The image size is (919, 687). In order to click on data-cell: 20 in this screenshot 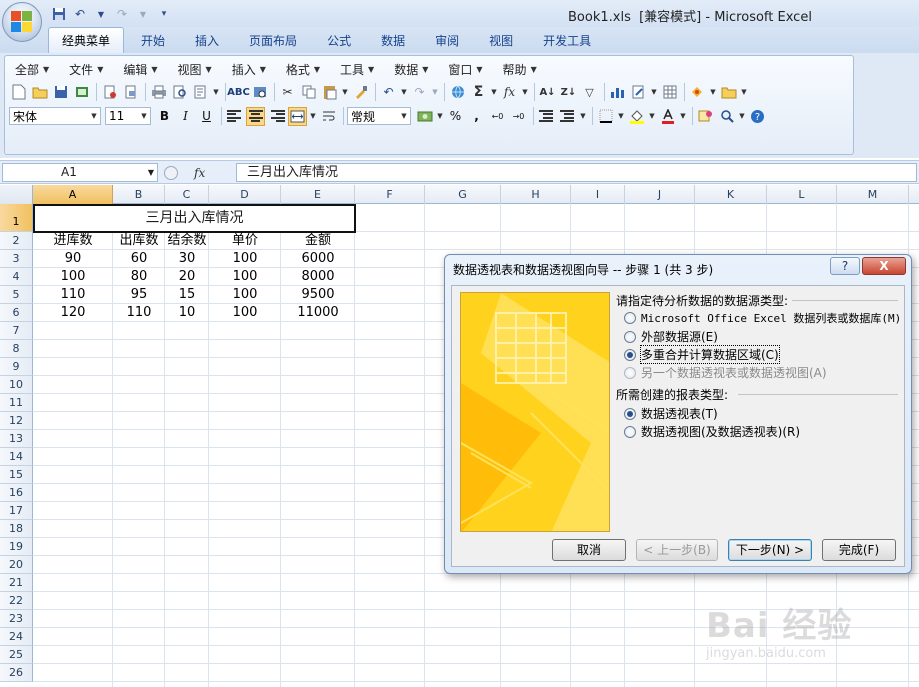, I will do `click(187, 277)`.